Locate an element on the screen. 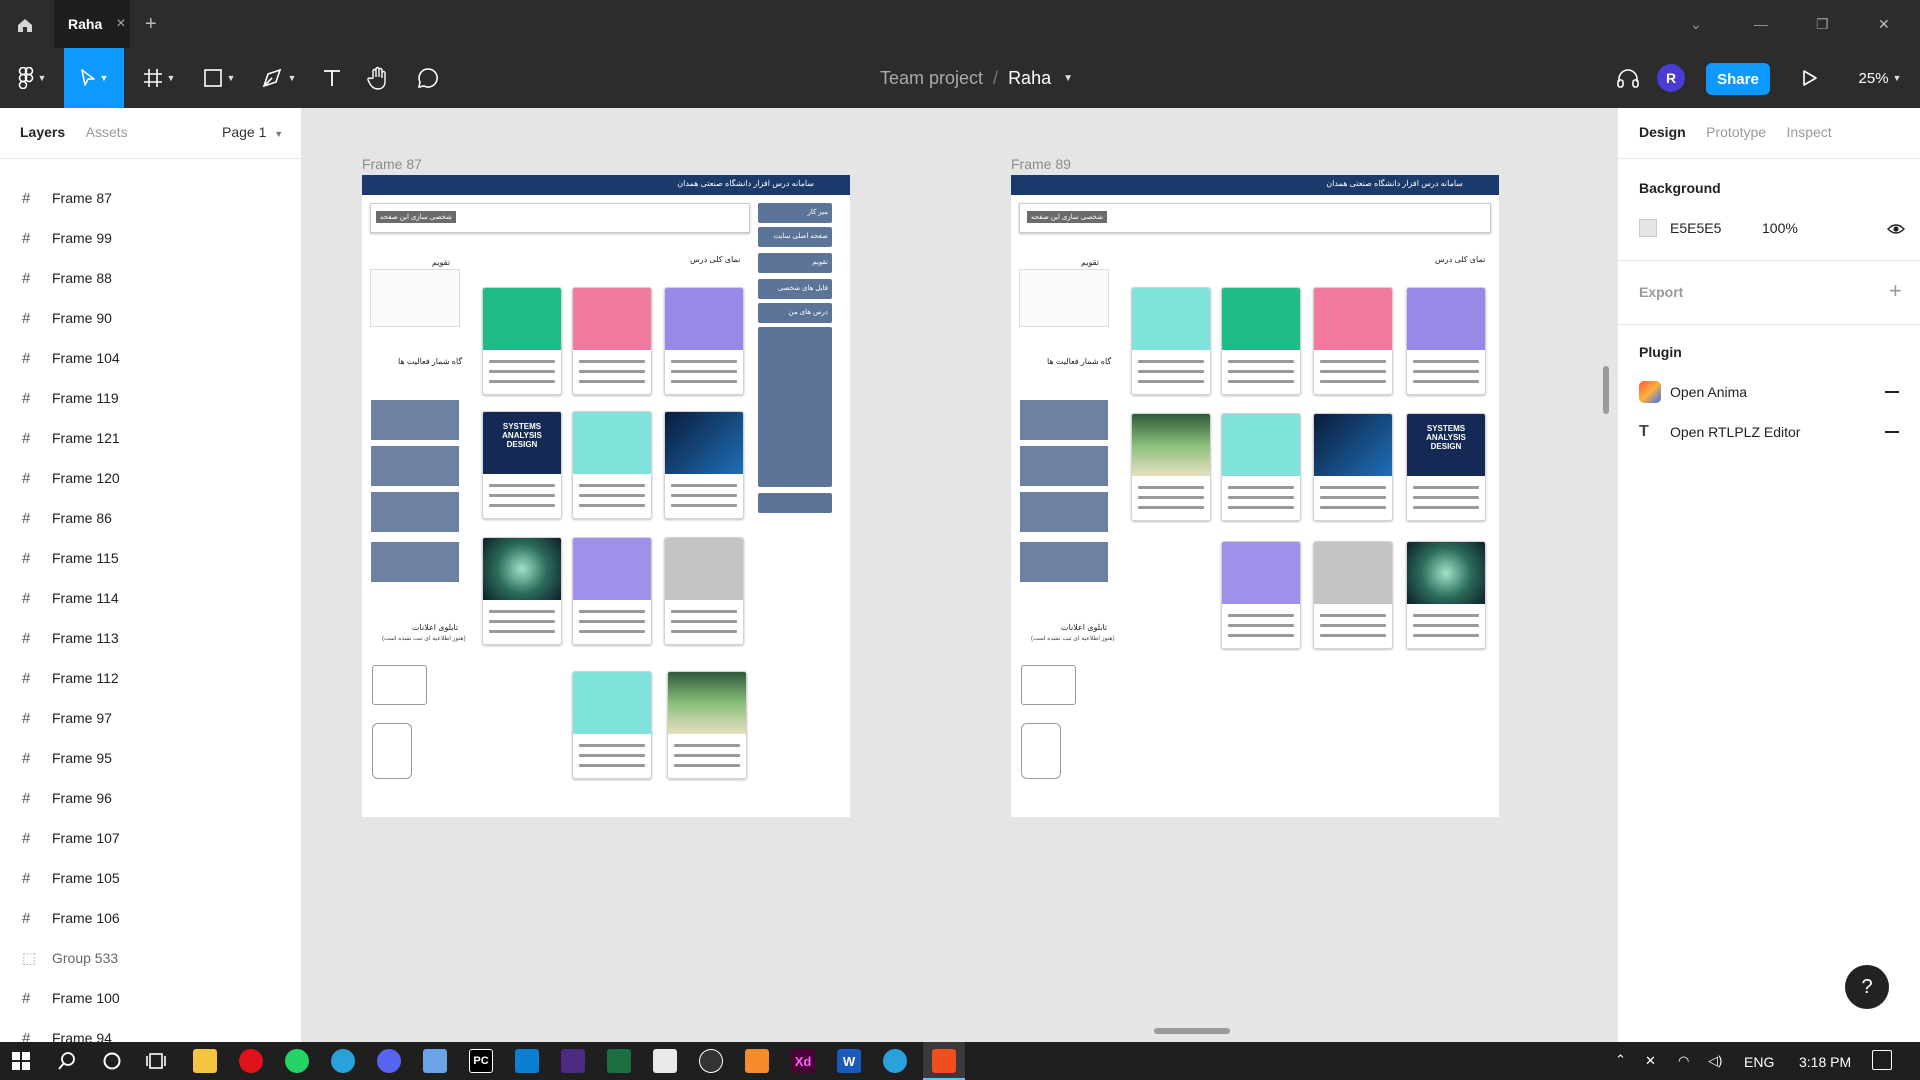 Image resolution: width=1920 pixels, height=1080 pixels. input-language: ENG is located at coordinates (1759, 1062).